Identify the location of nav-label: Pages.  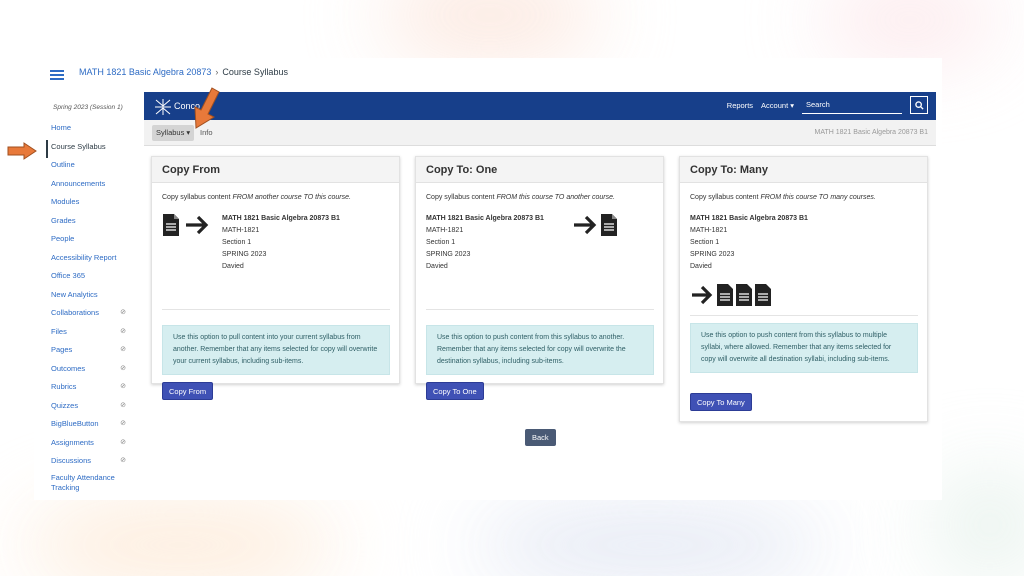
(62, 349).